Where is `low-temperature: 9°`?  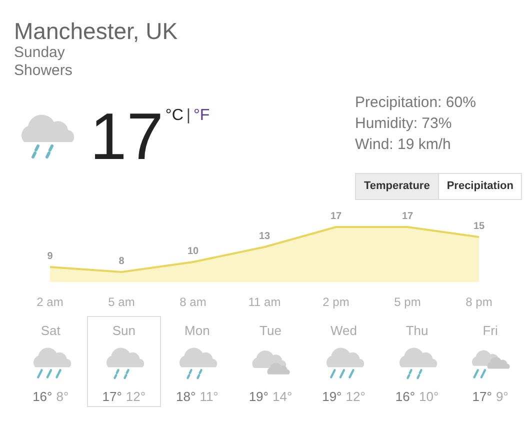 low-temperature: 9° is located at coordinates (502, 397).